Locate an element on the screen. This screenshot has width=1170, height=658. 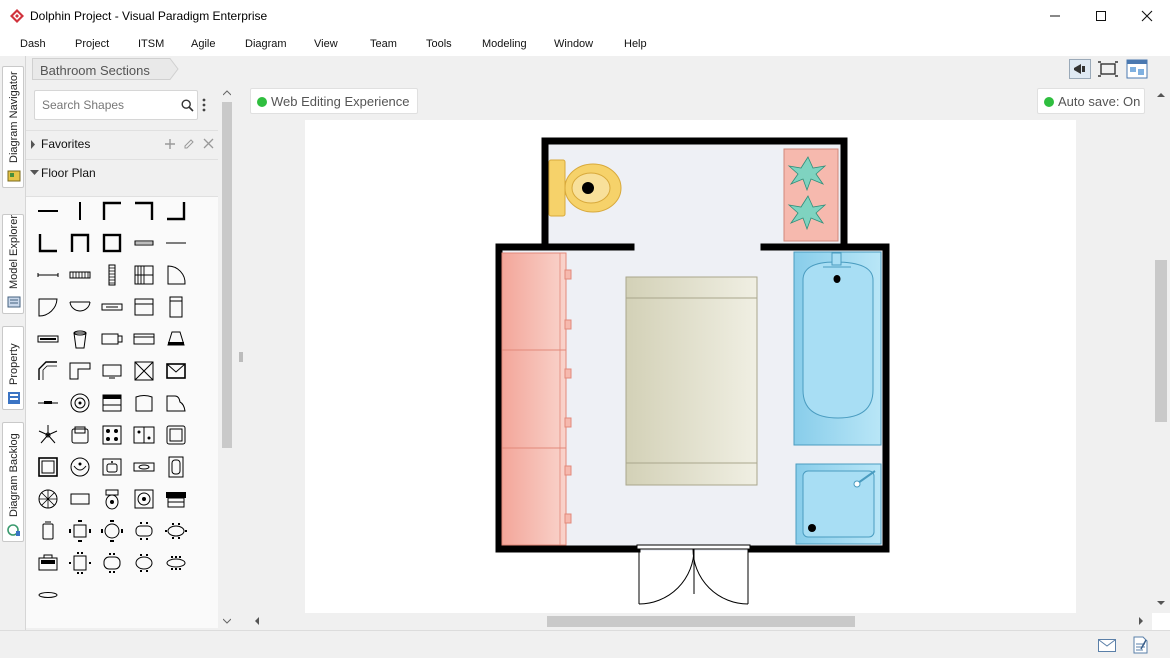
menu-agile: Agile is located at coordinates (203, 44).